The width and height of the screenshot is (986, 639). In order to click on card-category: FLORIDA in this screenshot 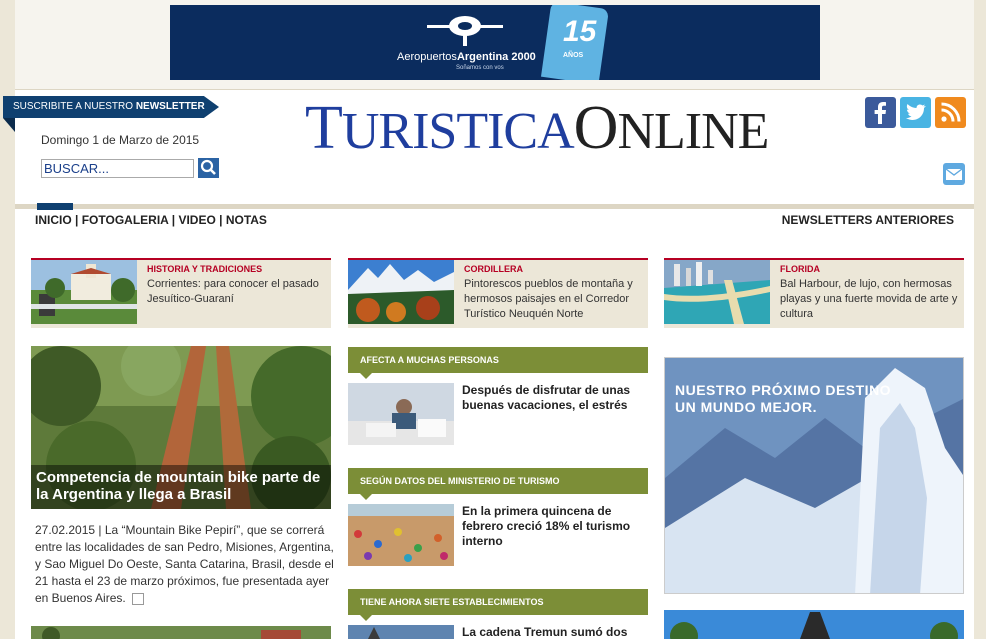, I will do `click(800, 269)`.